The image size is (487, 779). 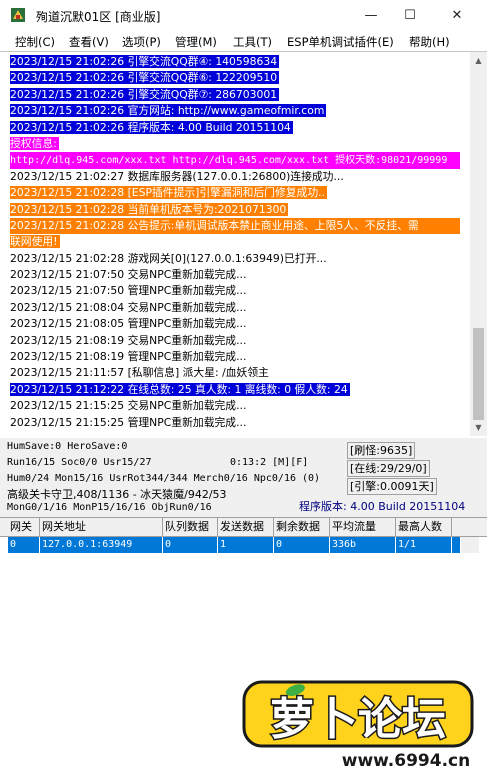 I want to click on menu-esp-plugin: ESP单机调试插件(E), so click(x=340, y=42).